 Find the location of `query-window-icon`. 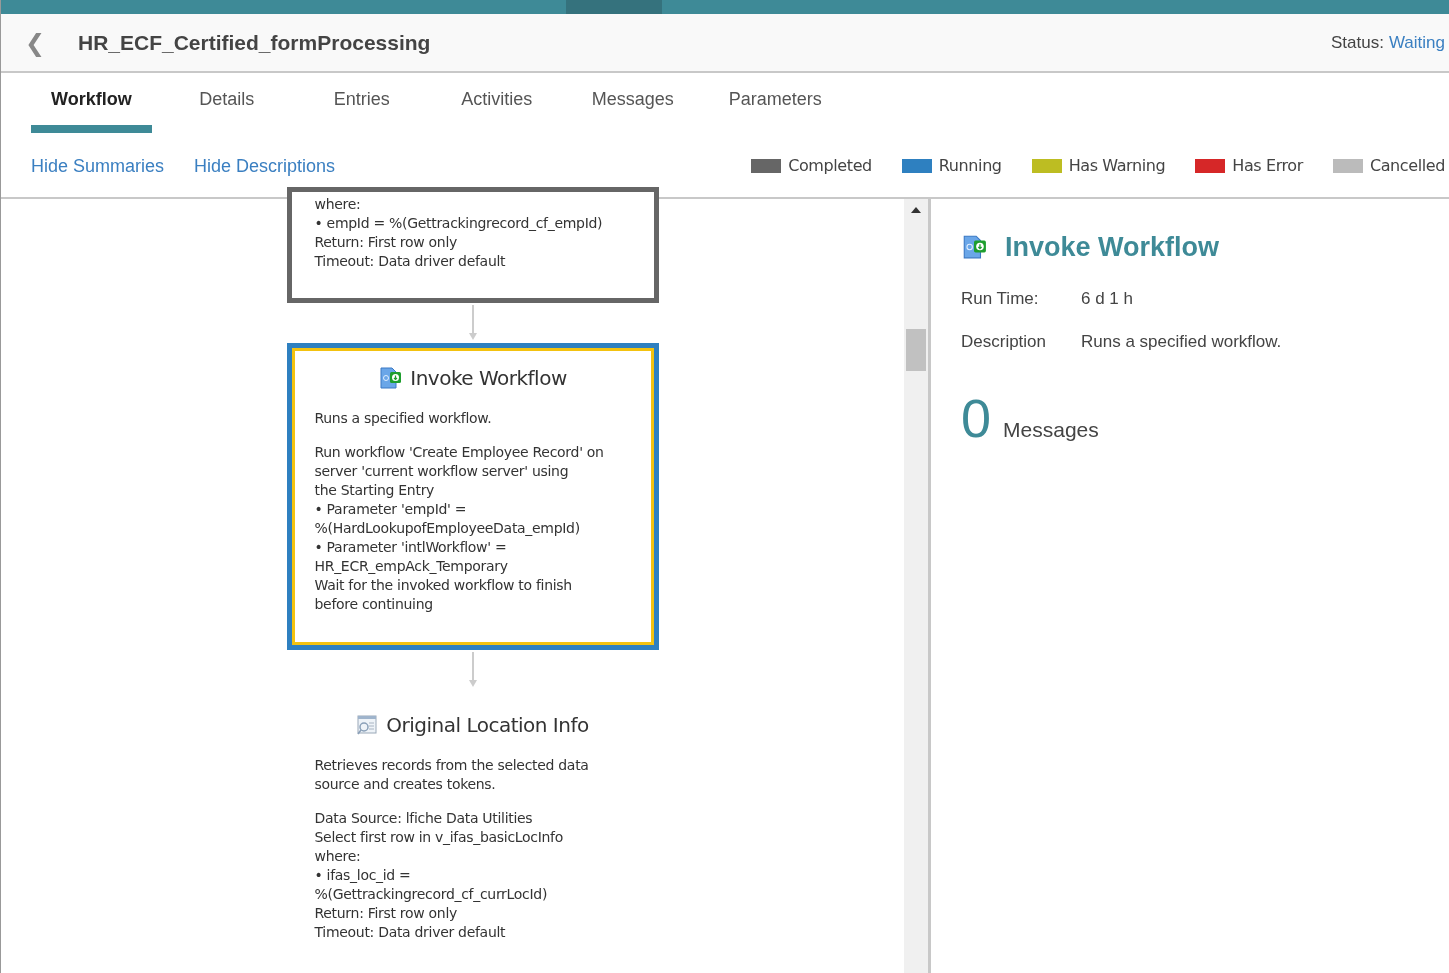

query-window-icon is located at coordinates (367, 725).